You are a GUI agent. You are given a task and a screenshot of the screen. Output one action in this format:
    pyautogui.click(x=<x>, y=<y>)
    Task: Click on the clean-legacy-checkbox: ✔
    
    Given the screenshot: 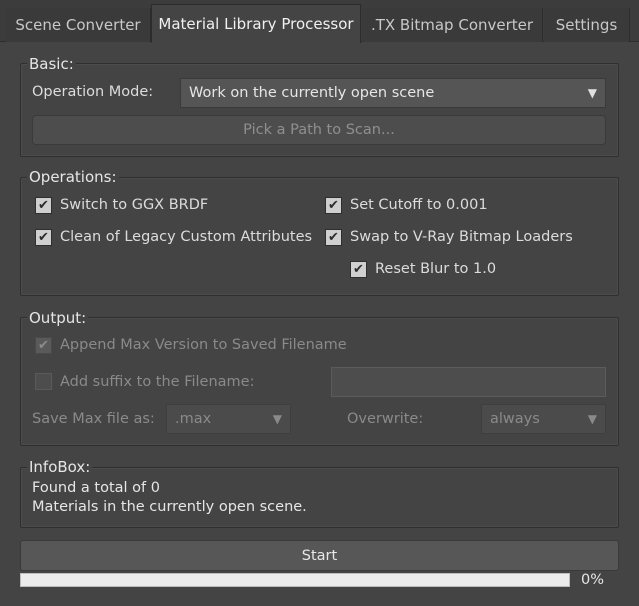 What is the action you would take?
    pyautogui.click(x=43, y=237)
    